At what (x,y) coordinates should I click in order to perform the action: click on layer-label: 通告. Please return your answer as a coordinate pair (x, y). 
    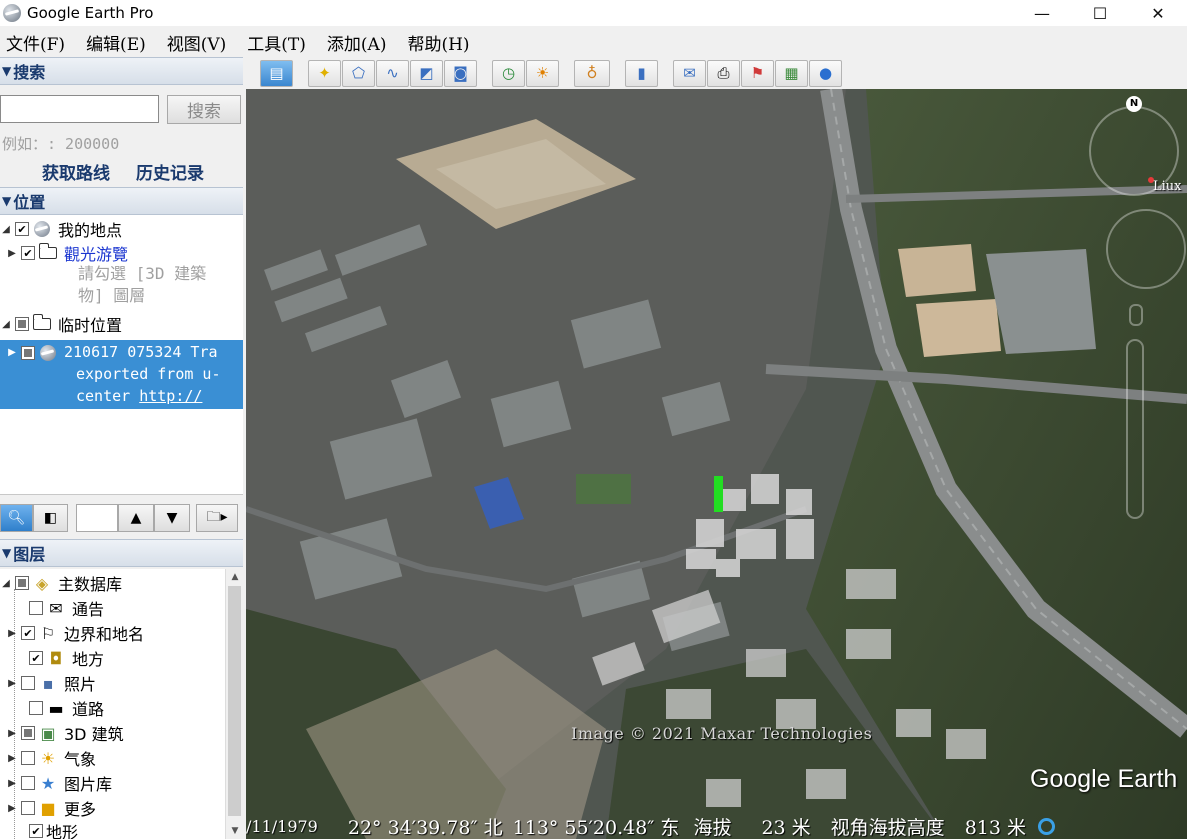
    Looking at the image, I should click on (88, 609).